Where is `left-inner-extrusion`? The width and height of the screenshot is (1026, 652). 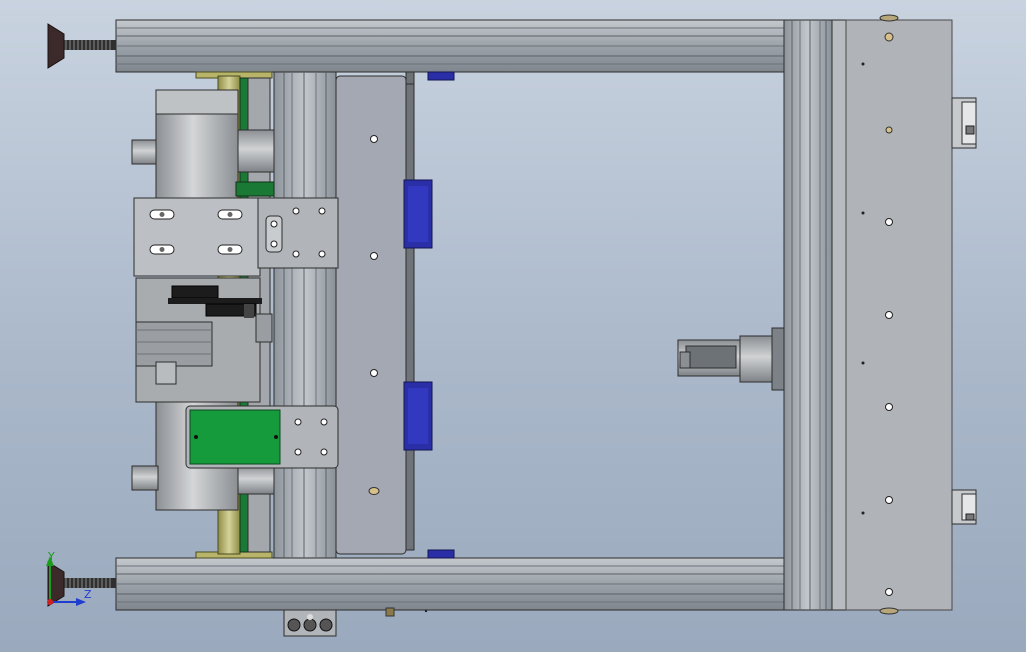 left-inner-extrusion is located at coordinates (305, 315).